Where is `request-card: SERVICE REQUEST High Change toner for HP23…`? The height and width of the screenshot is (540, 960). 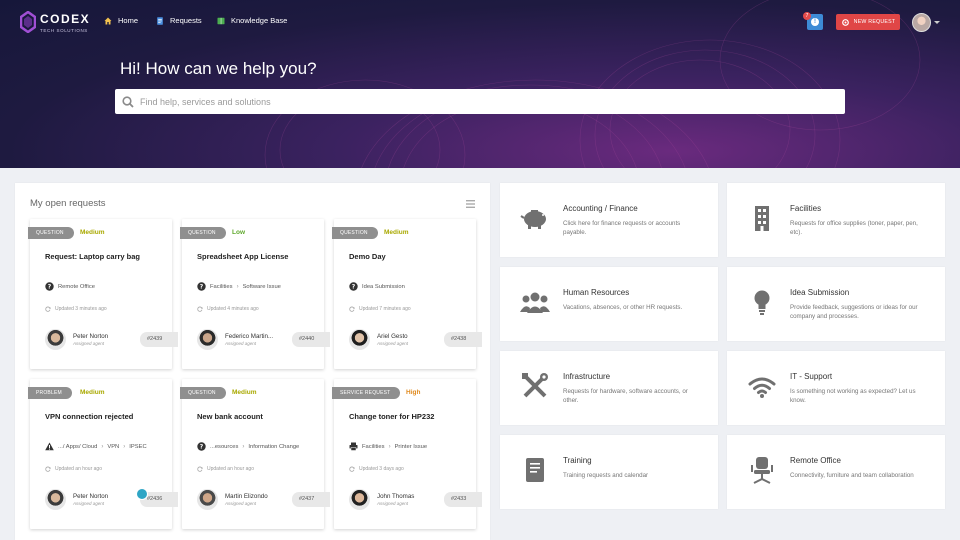 request-card: SERVICE REQUEST High Change toner for HP23… is located at coordinates (407, 454).